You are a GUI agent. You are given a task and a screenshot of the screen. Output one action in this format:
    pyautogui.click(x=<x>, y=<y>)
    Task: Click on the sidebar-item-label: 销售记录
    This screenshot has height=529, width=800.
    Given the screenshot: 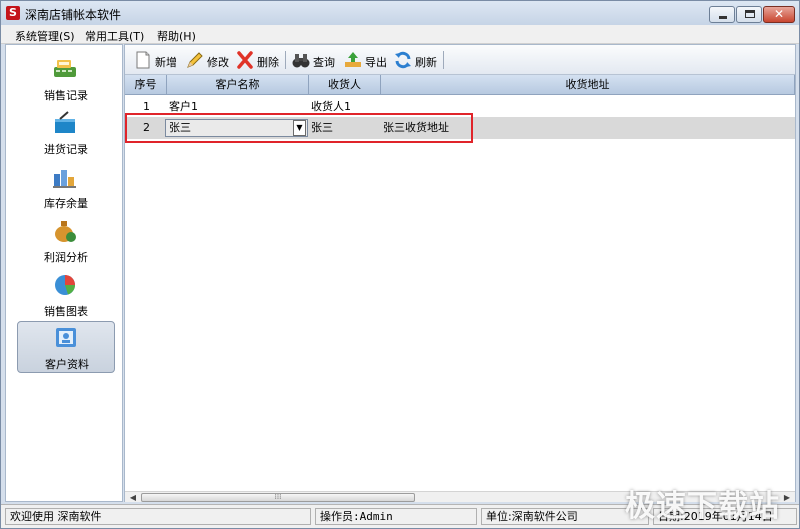 What is the action you would take?
    pyautogui.click(x=66, y=95)
    